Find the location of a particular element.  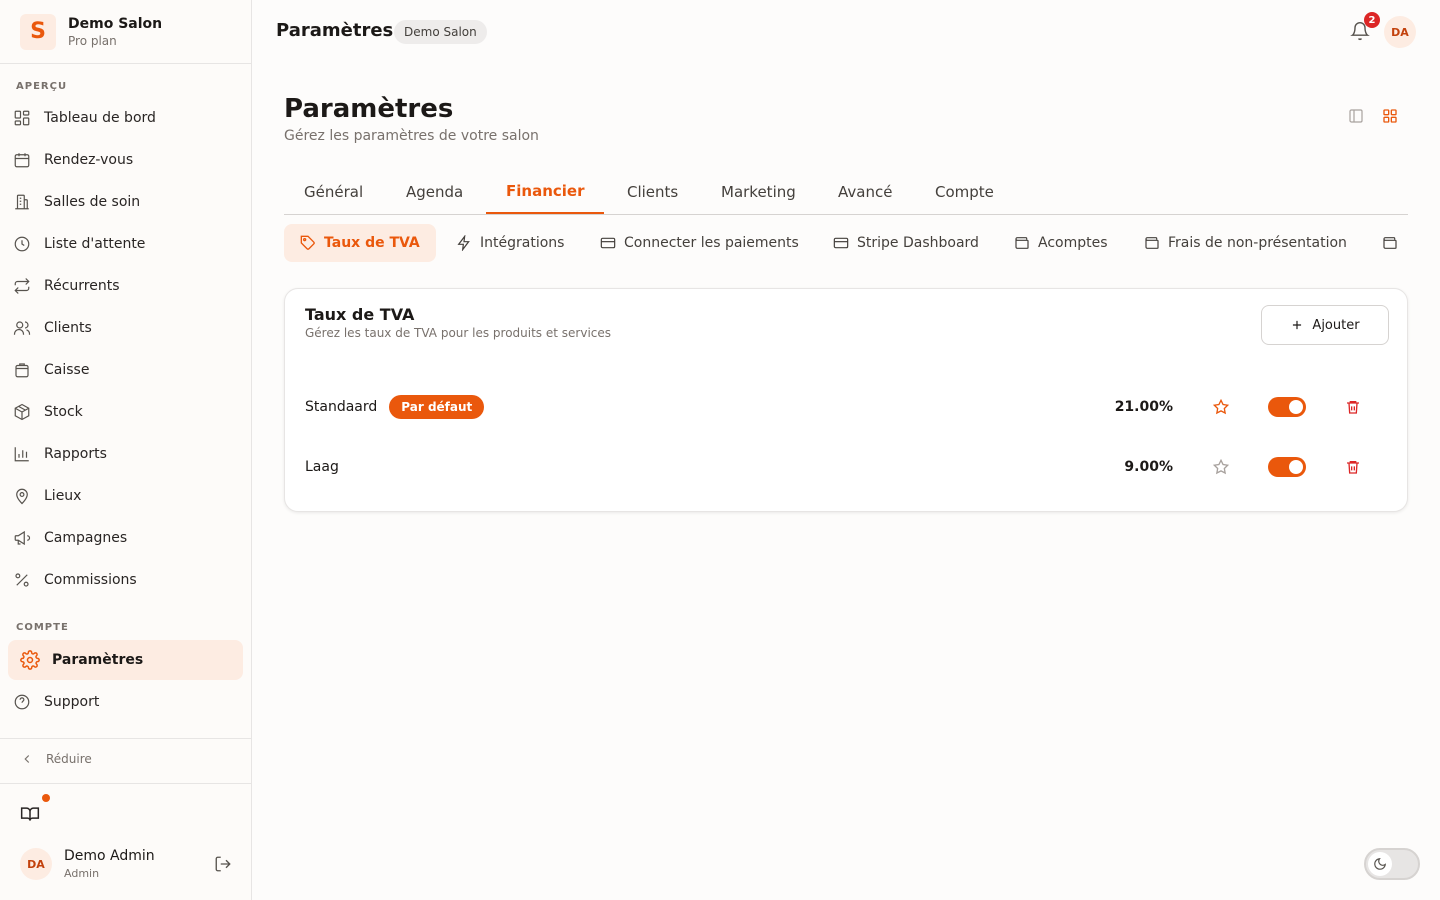

sidebar-item-label: Tableau de bord is located at coordinates (100, 118).